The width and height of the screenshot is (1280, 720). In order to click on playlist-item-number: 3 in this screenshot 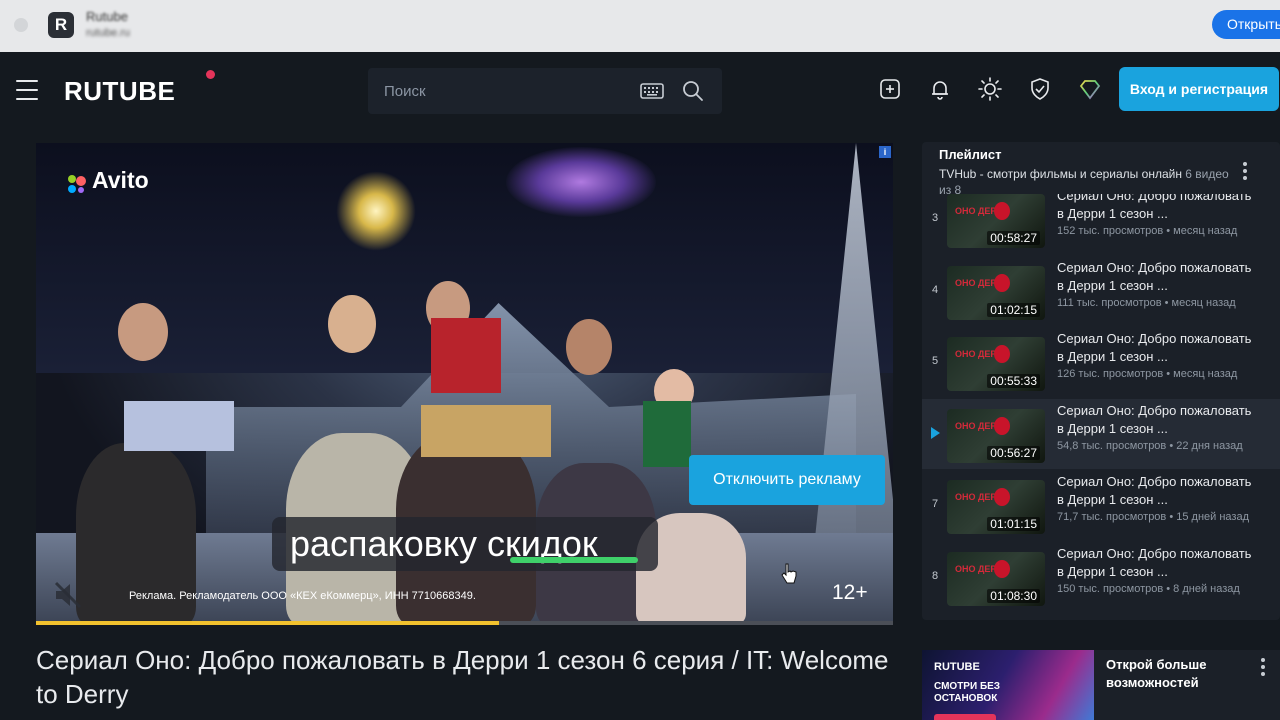, I will do `click(935, 218)`.